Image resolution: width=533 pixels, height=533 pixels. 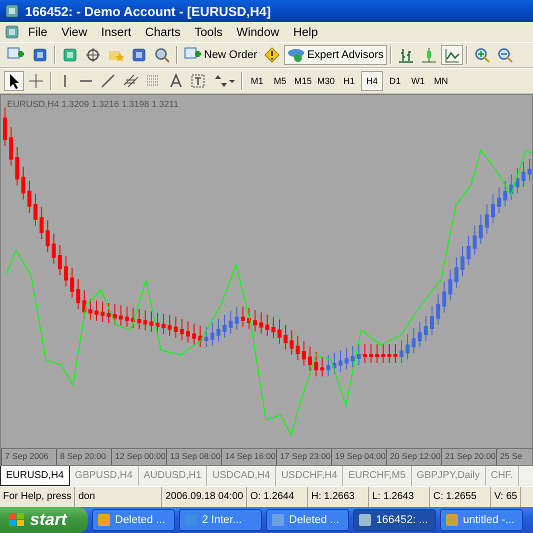 What do you see at coordinates (198, 81) in the screenshot?
I see `text-label-icon` at bounding box center [198, 81].